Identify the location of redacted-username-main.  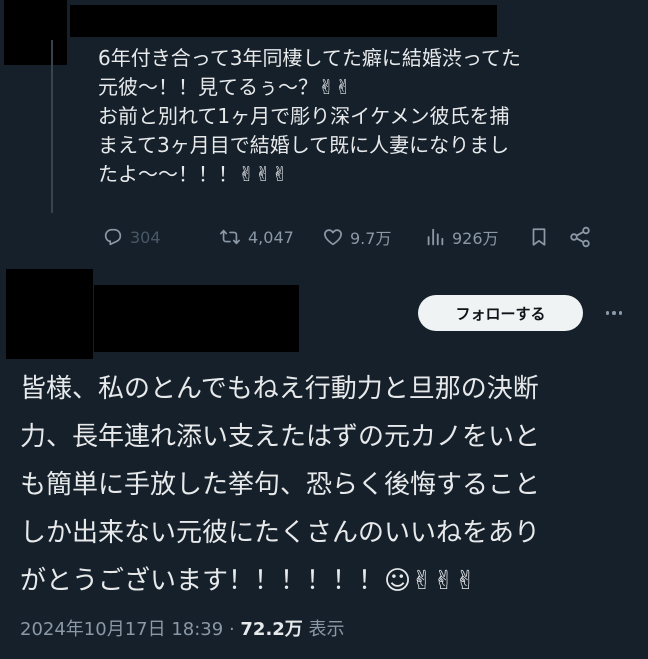
(196, 318).